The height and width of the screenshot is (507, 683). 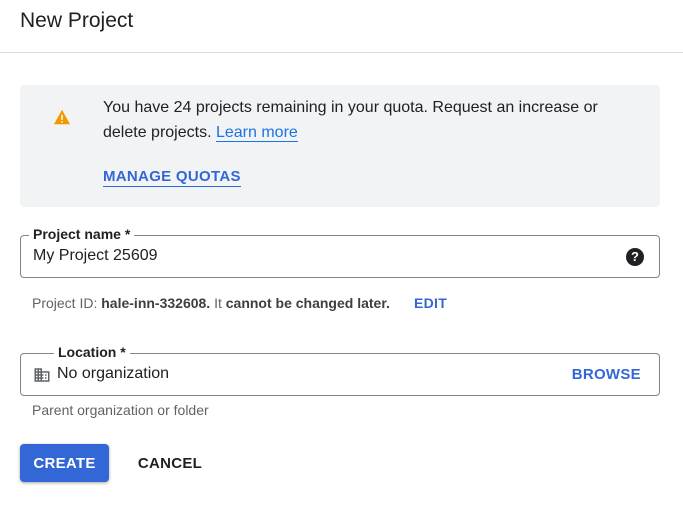 What do you see at coordinates (95, 256) in the screenshot?
I see `project-name-input: My Project 25609` at bounding box center [95, 256].